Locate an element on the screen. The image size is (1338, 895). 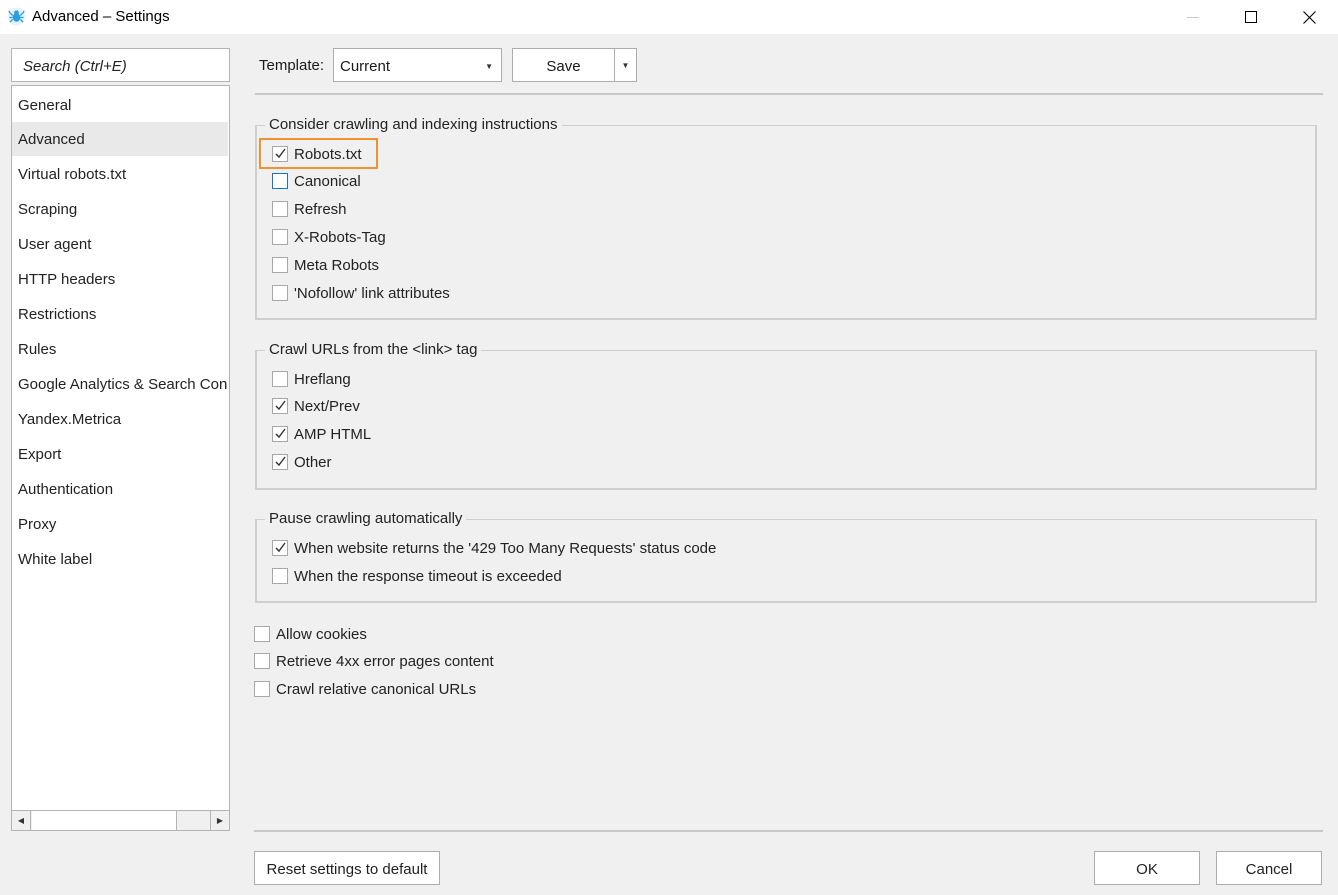
sidebar-item-rules: Rules is located at coordinates (120, 349).